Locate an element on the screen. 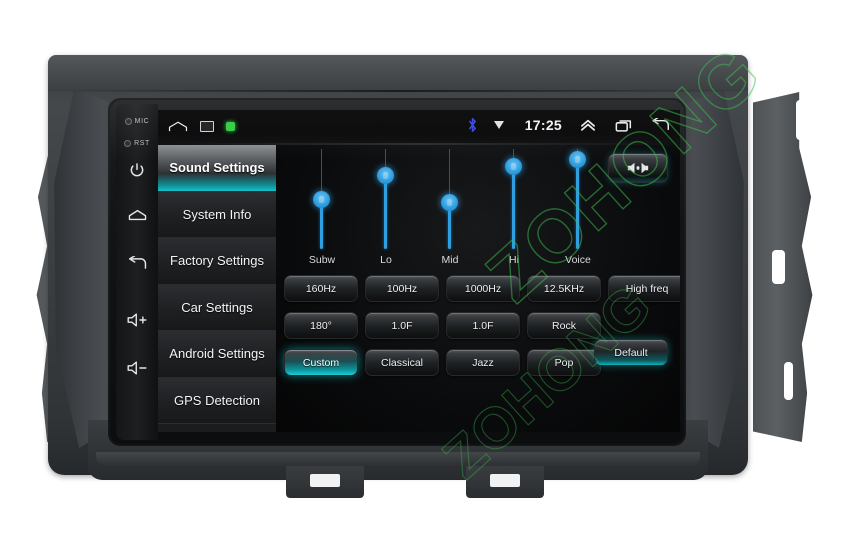  volume-up-icon is located at coordinates (137, 320).